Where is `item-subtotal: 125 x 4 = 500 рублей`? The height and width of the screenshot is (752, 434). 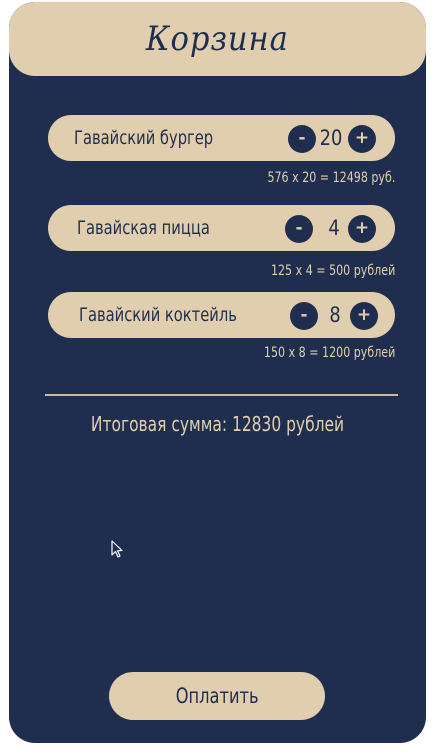 item-subtotal: 125 x 4 = 500 рублей is located at coordinates (332, 271).